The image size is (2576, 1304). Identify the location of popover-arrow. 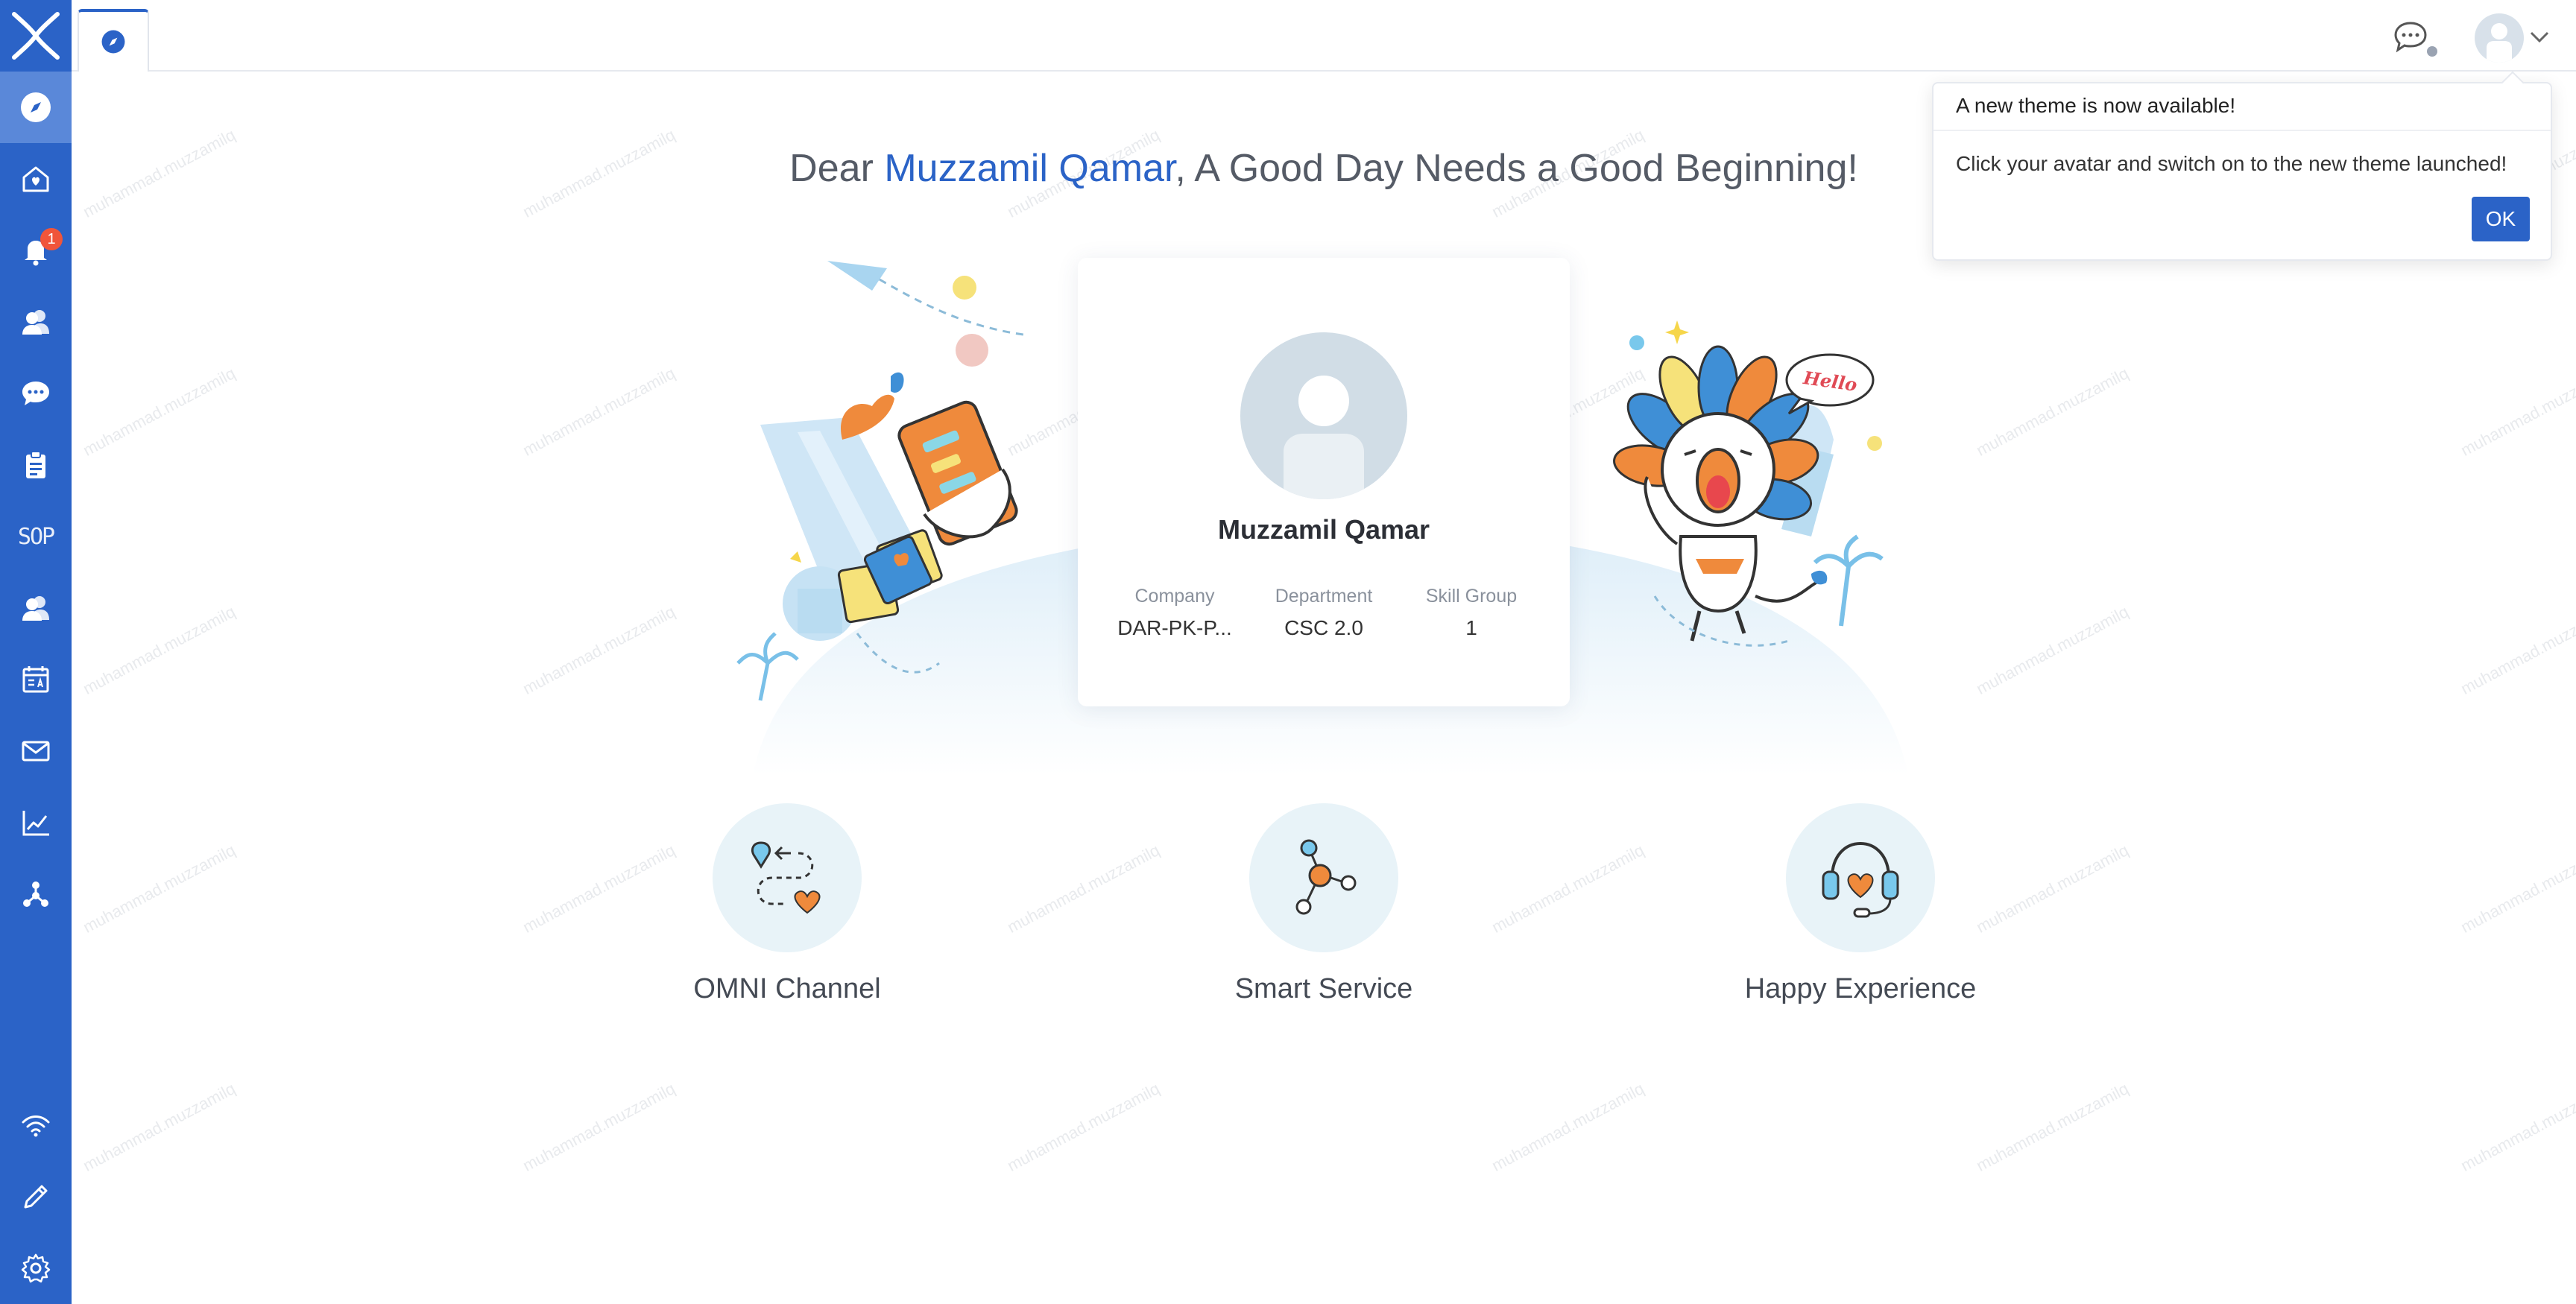
(2513, 83).